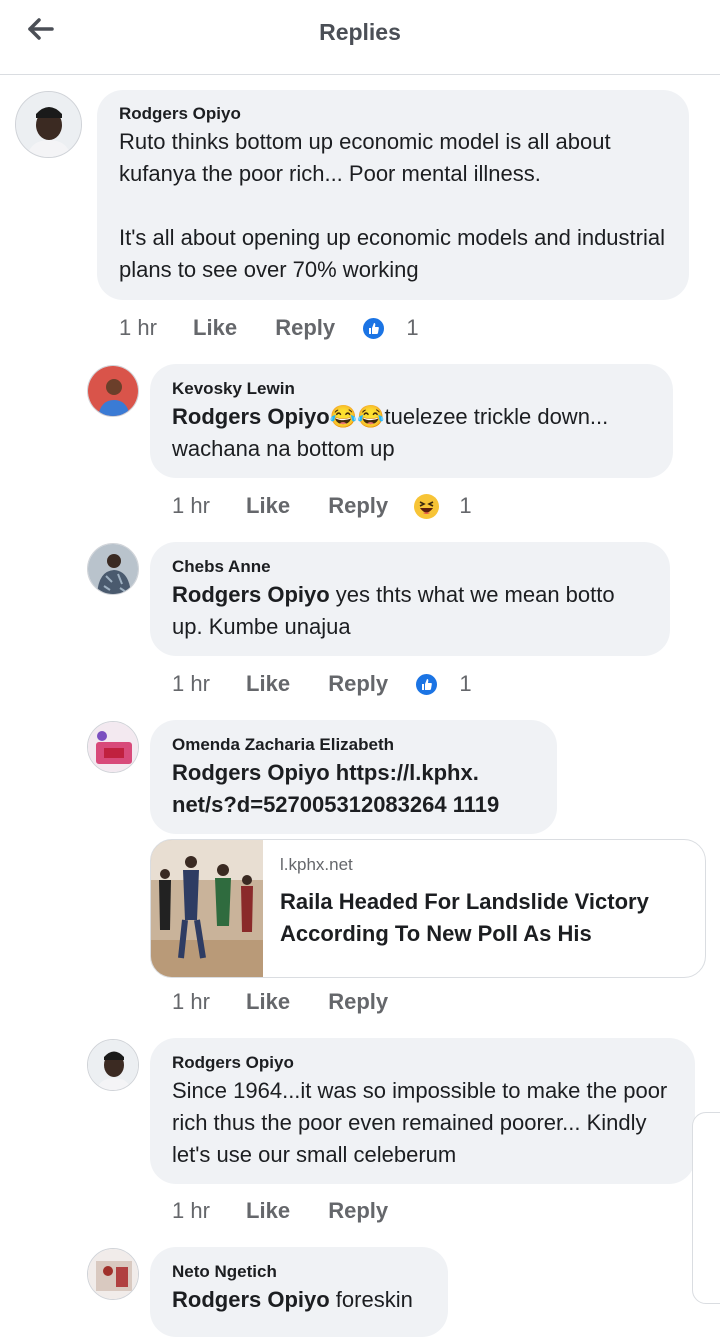  I want to click on link-preview-domain: l.kphx.net, so click(316, 864).